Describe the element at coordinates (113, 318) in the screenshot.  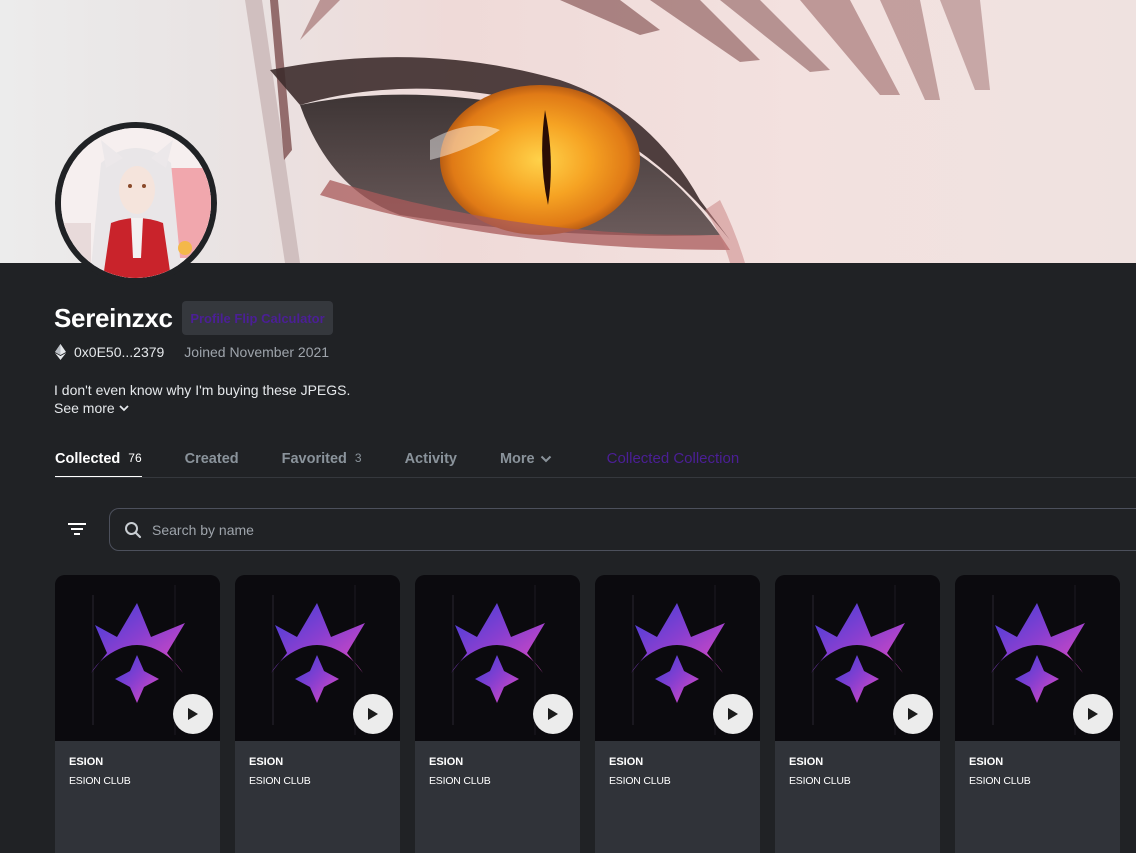
I see `profile-username: Sereinzxc` at that location.